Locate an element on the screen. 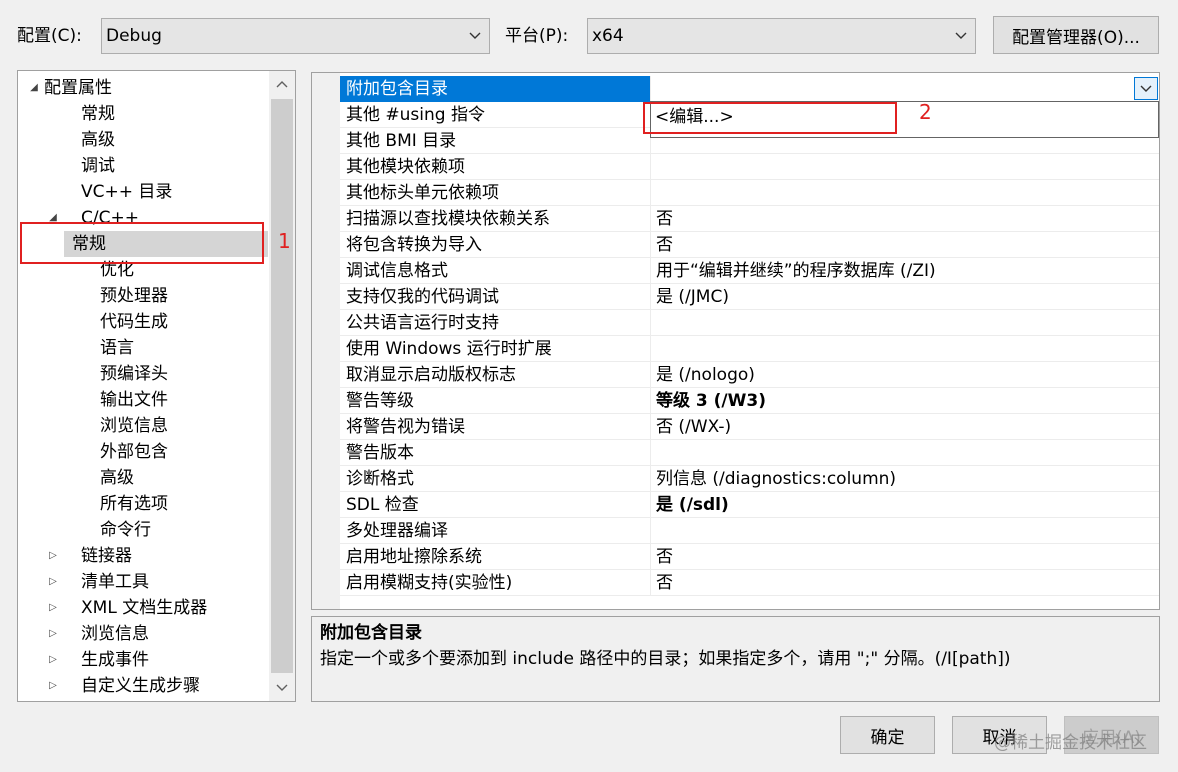 This screenshot has height=772, width=1178. config-select: Debug is located at coordinates (295, 36).